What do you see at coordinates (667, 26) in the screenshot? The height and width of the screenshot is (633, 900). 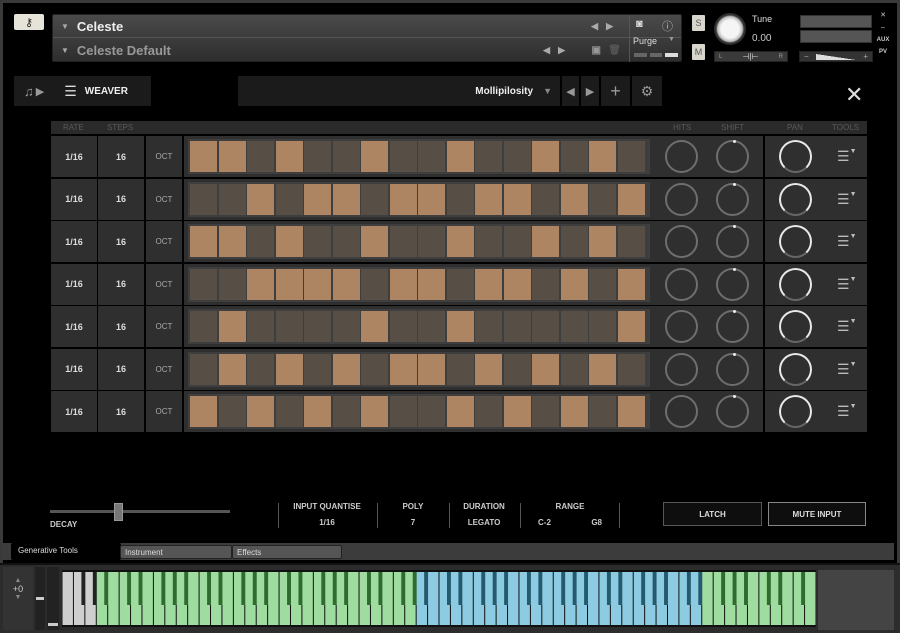 I see `info-icon: ⓘ` at bounding box center [667, 26].